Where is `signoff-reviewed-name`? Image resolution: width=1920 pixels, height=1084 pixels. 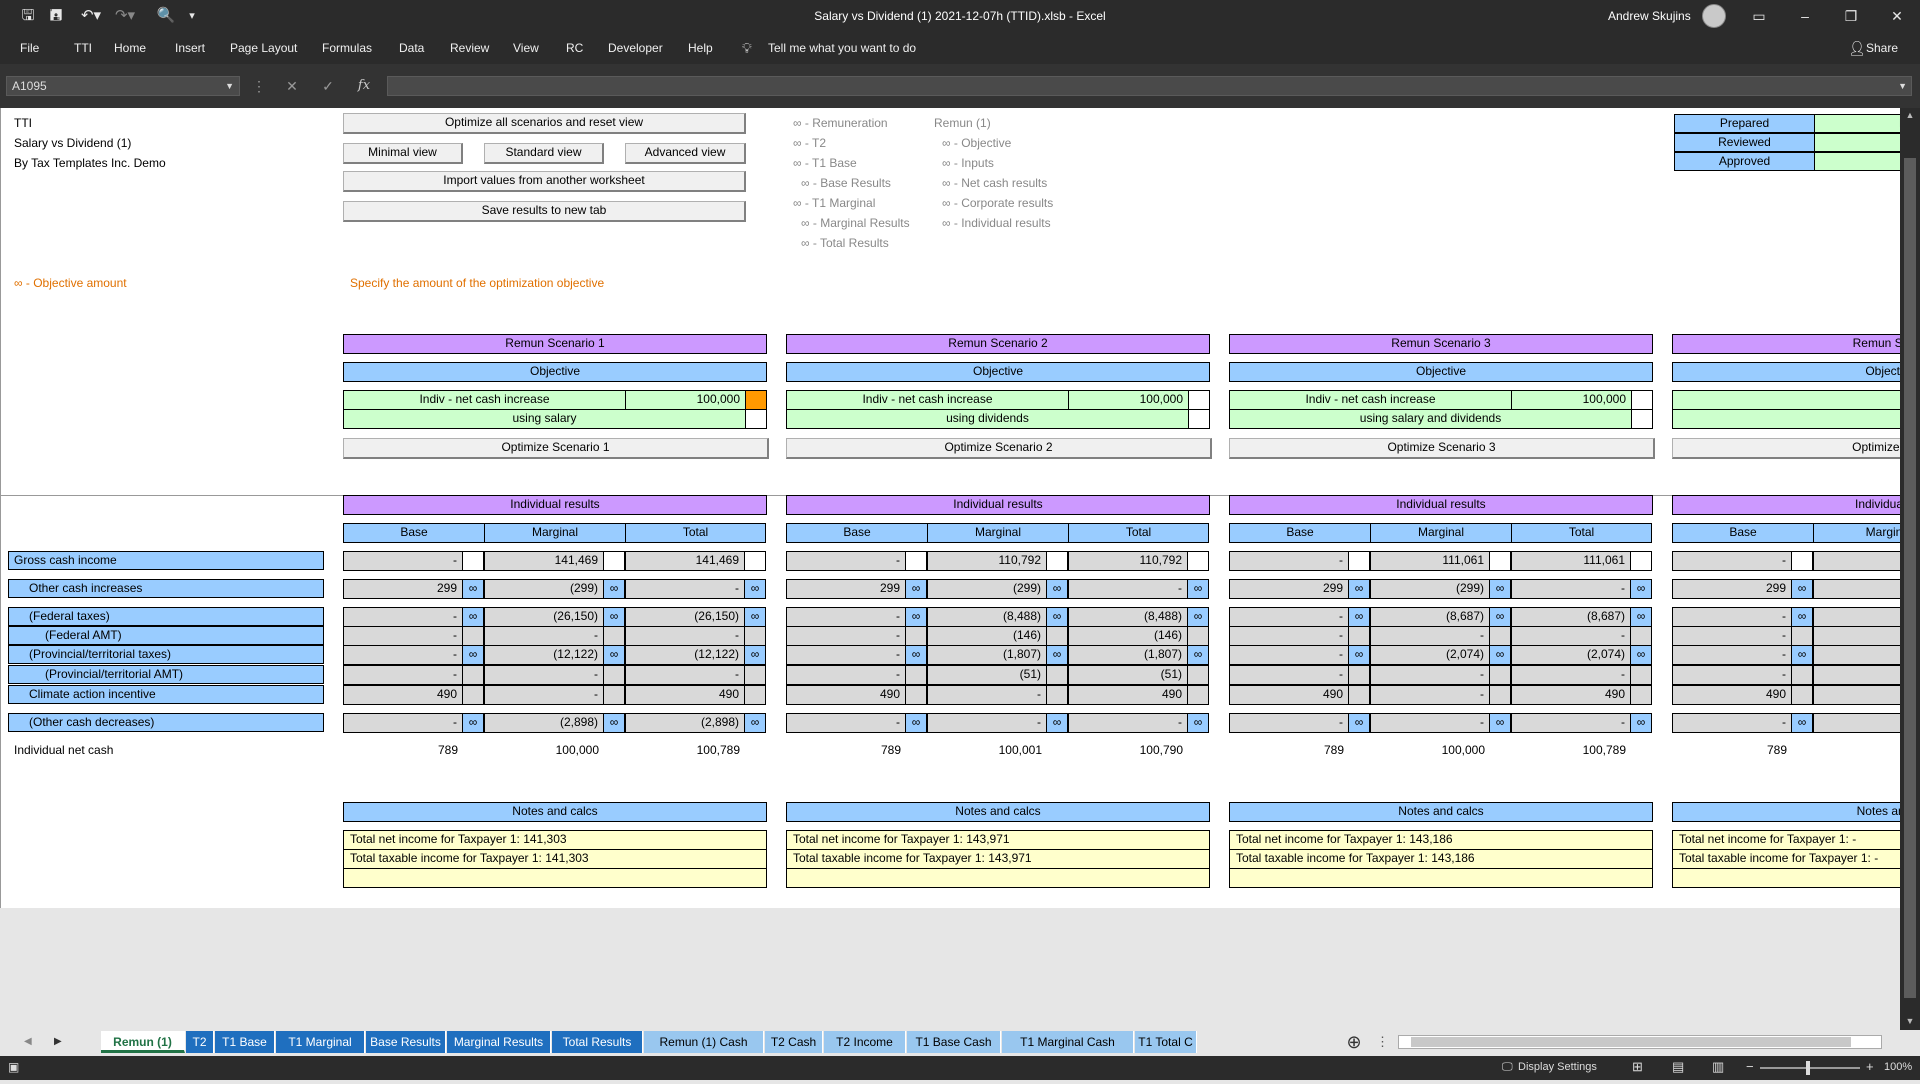 signoff-reviewed-name is located at coordinates (1857, 142).